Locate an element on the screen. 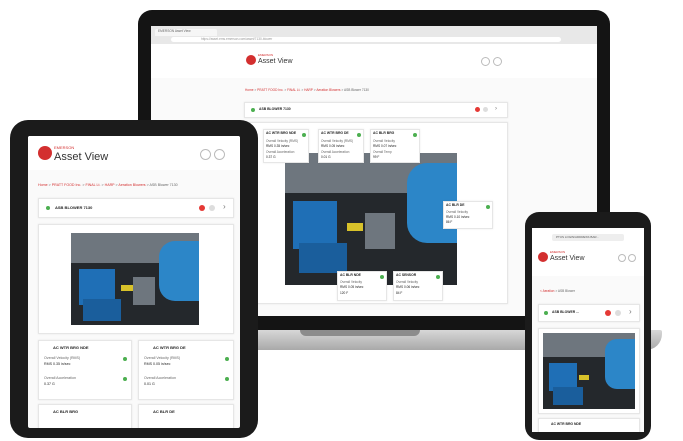  sensor-value: 0.37 G is located at coordinates (49, 384).